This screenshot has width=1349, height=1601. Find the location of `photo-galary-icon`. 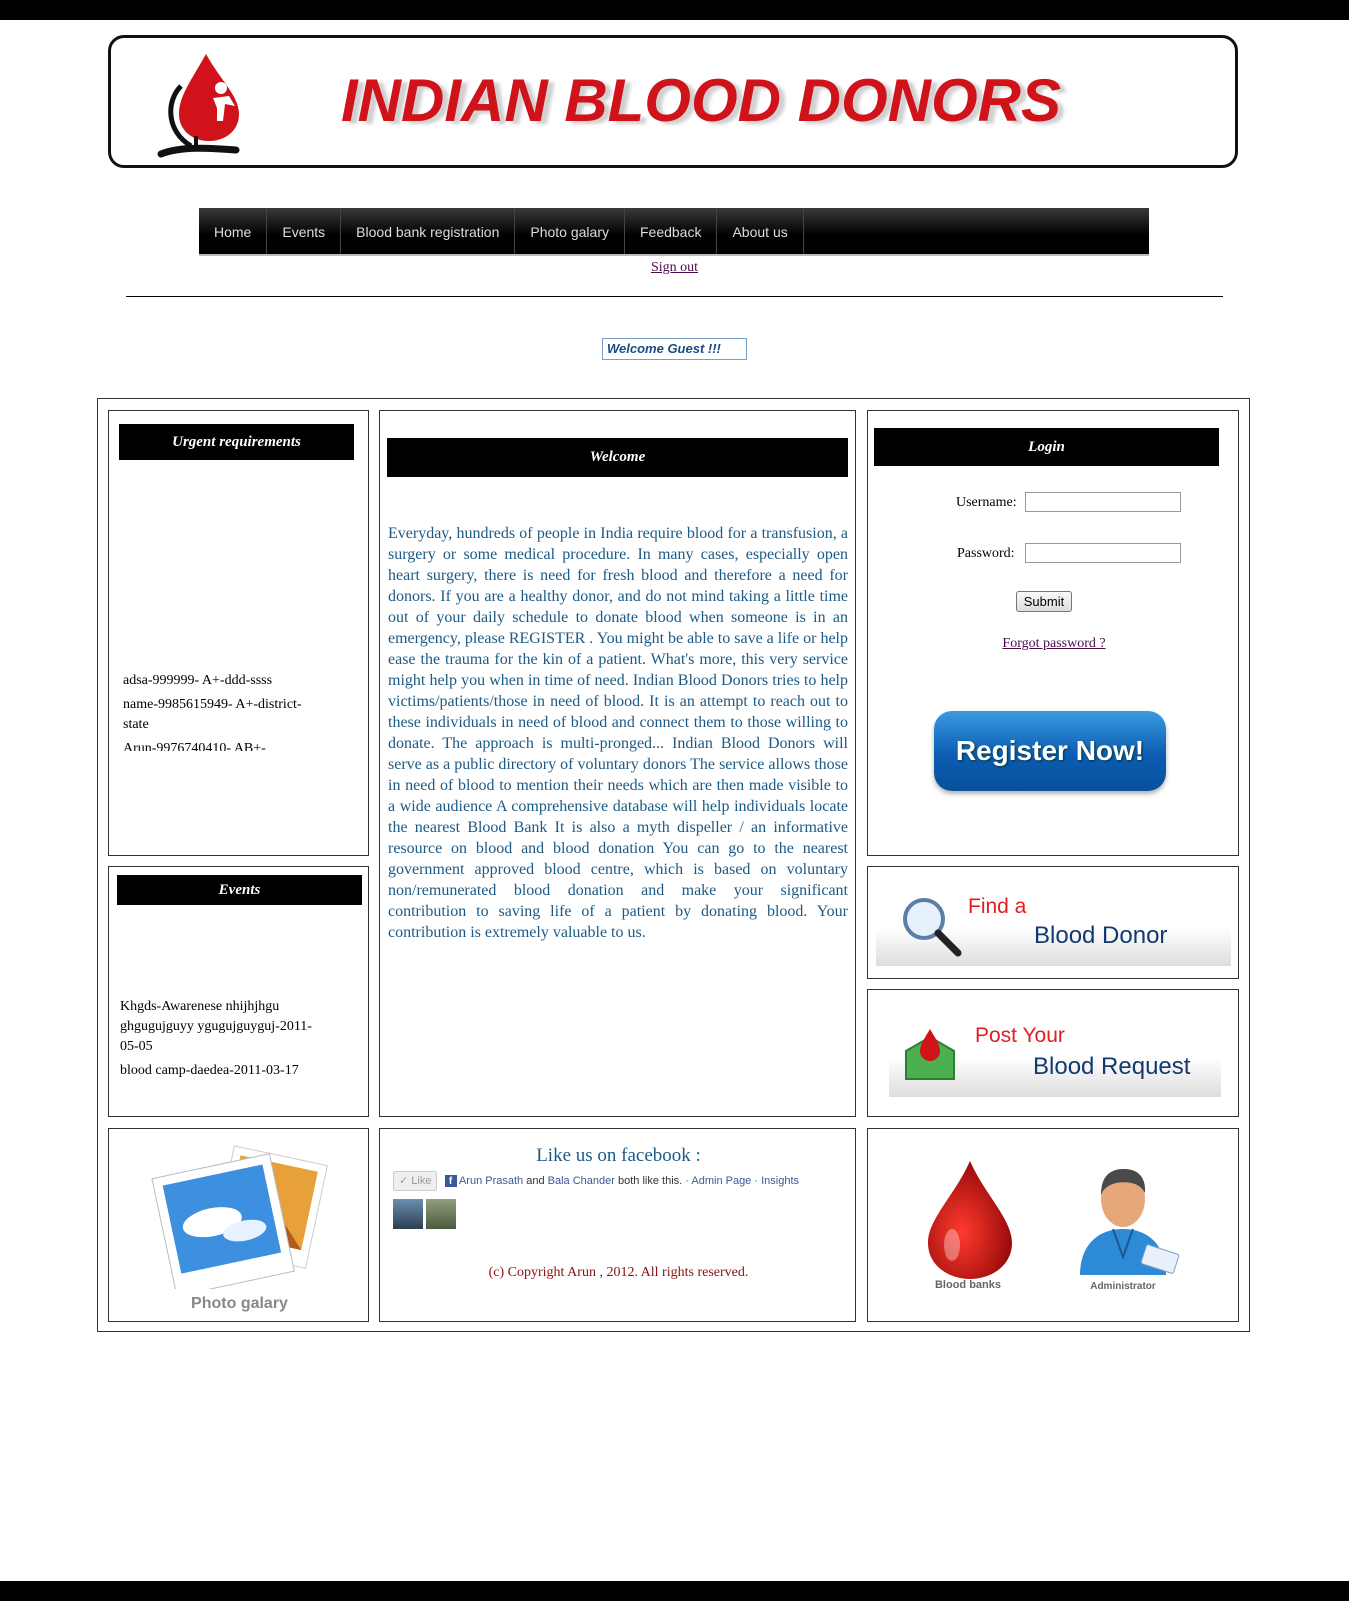

photo-galary-icon is located at coordinates (239, 1217).